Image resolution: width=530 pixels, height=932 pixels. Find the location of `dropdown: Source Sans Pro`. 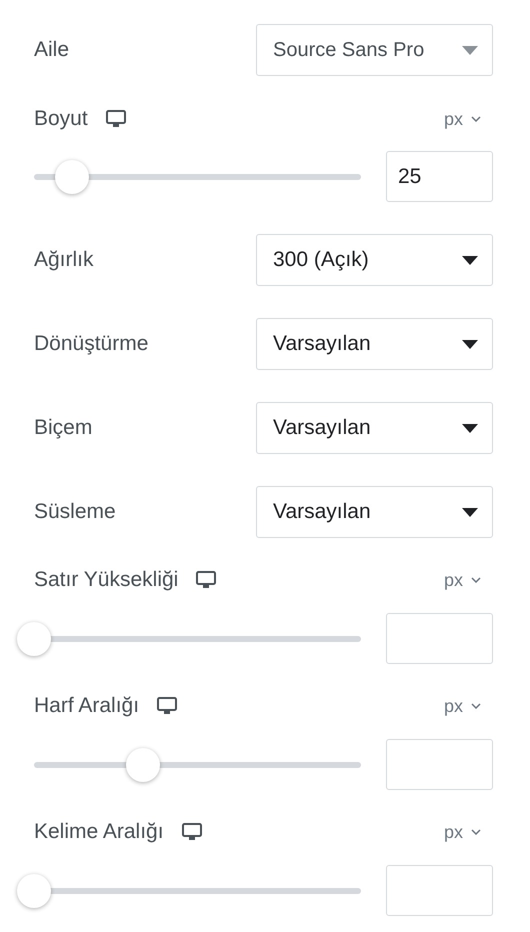

dropdown: Source Sans Pro is located at coordinates (374, 50).